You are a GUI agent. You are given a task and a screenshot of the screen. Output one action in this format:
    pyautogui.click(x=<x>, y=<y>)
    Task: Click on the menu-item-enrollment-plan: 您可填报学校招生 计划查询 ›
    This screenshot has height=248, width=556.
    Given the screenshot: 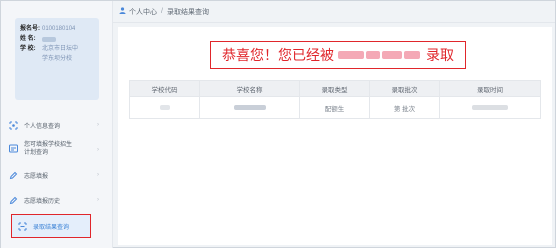 What is the action you would take?
    pyautogui.click(x=55, y=151)
    